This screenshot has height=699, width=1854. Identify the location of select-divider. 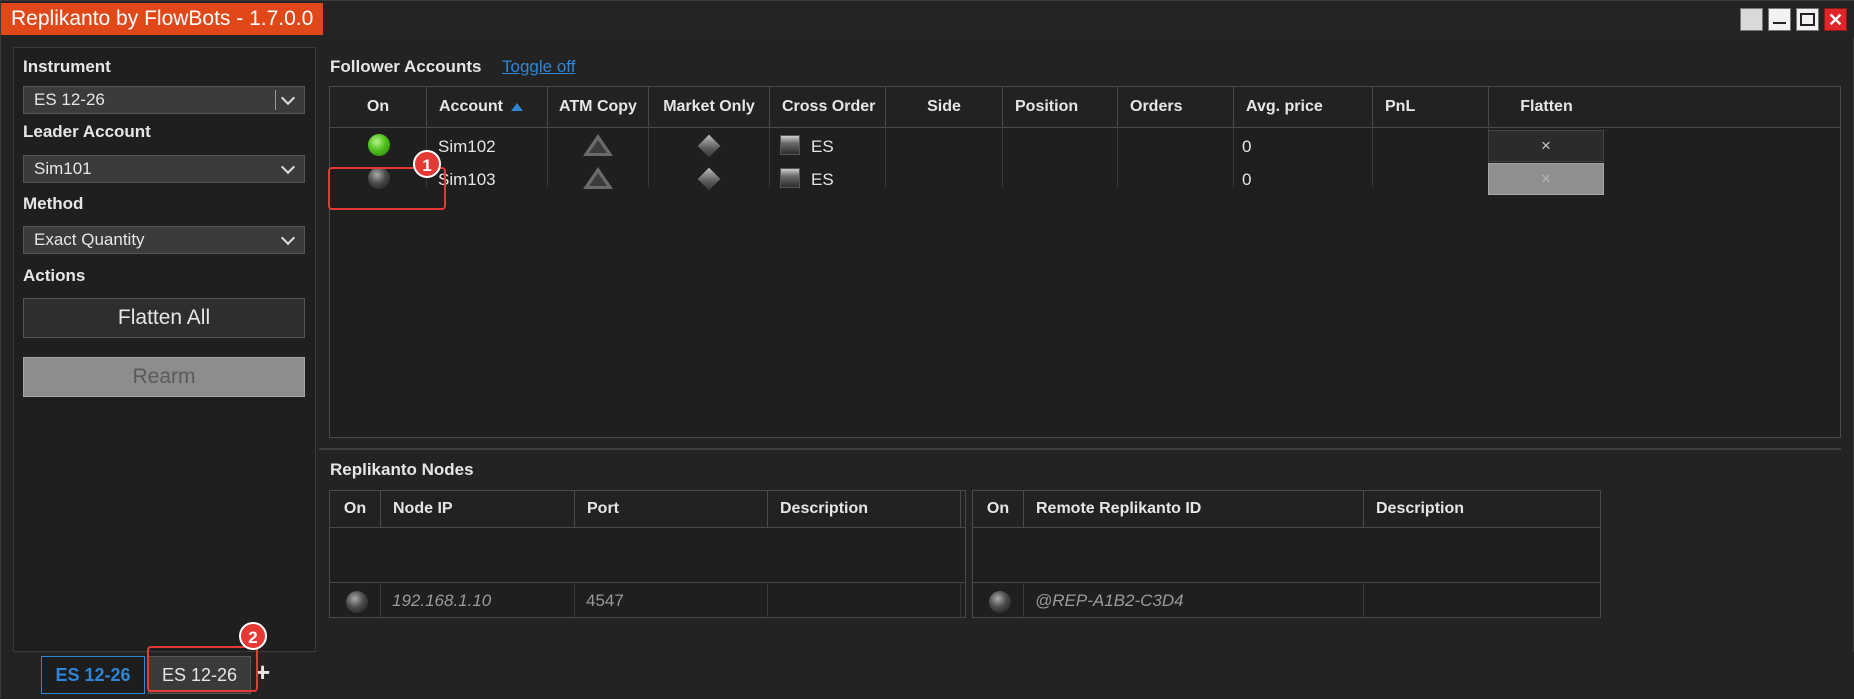
(275, 100).